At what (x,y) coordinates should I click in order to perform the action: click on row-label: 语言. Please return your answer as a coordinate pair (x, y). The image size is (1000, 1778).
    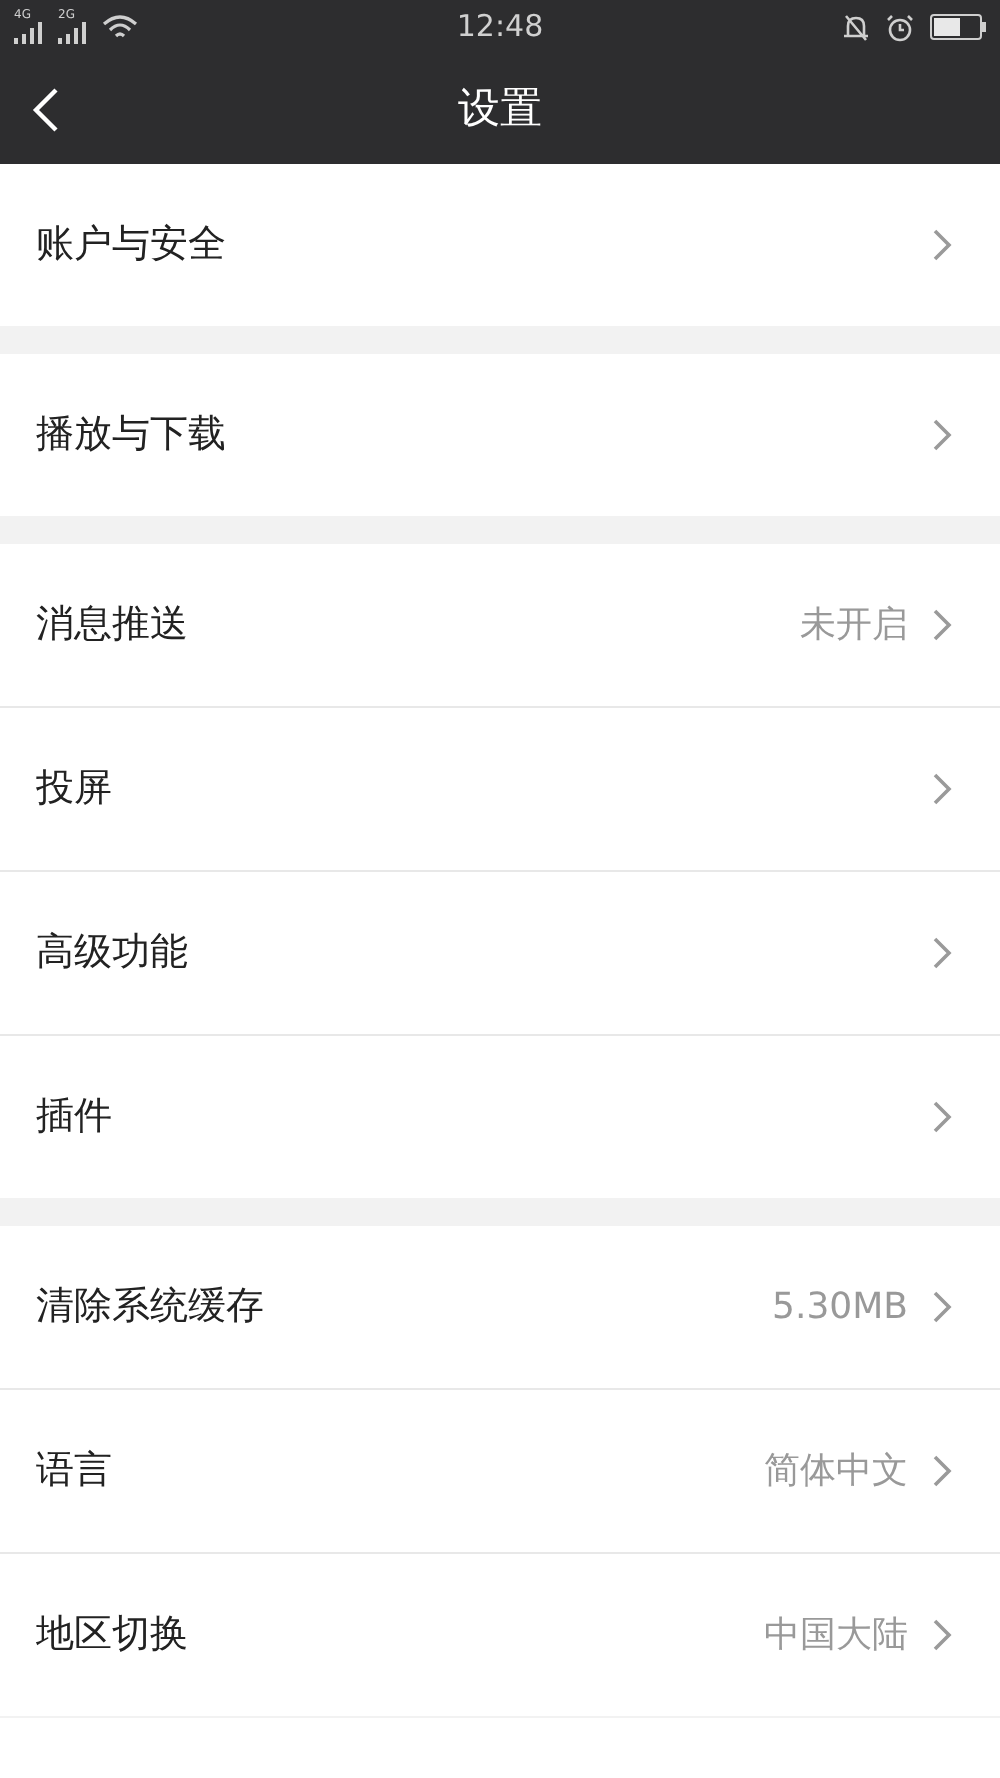
    Looking at the image, I should click on (74, 1471).